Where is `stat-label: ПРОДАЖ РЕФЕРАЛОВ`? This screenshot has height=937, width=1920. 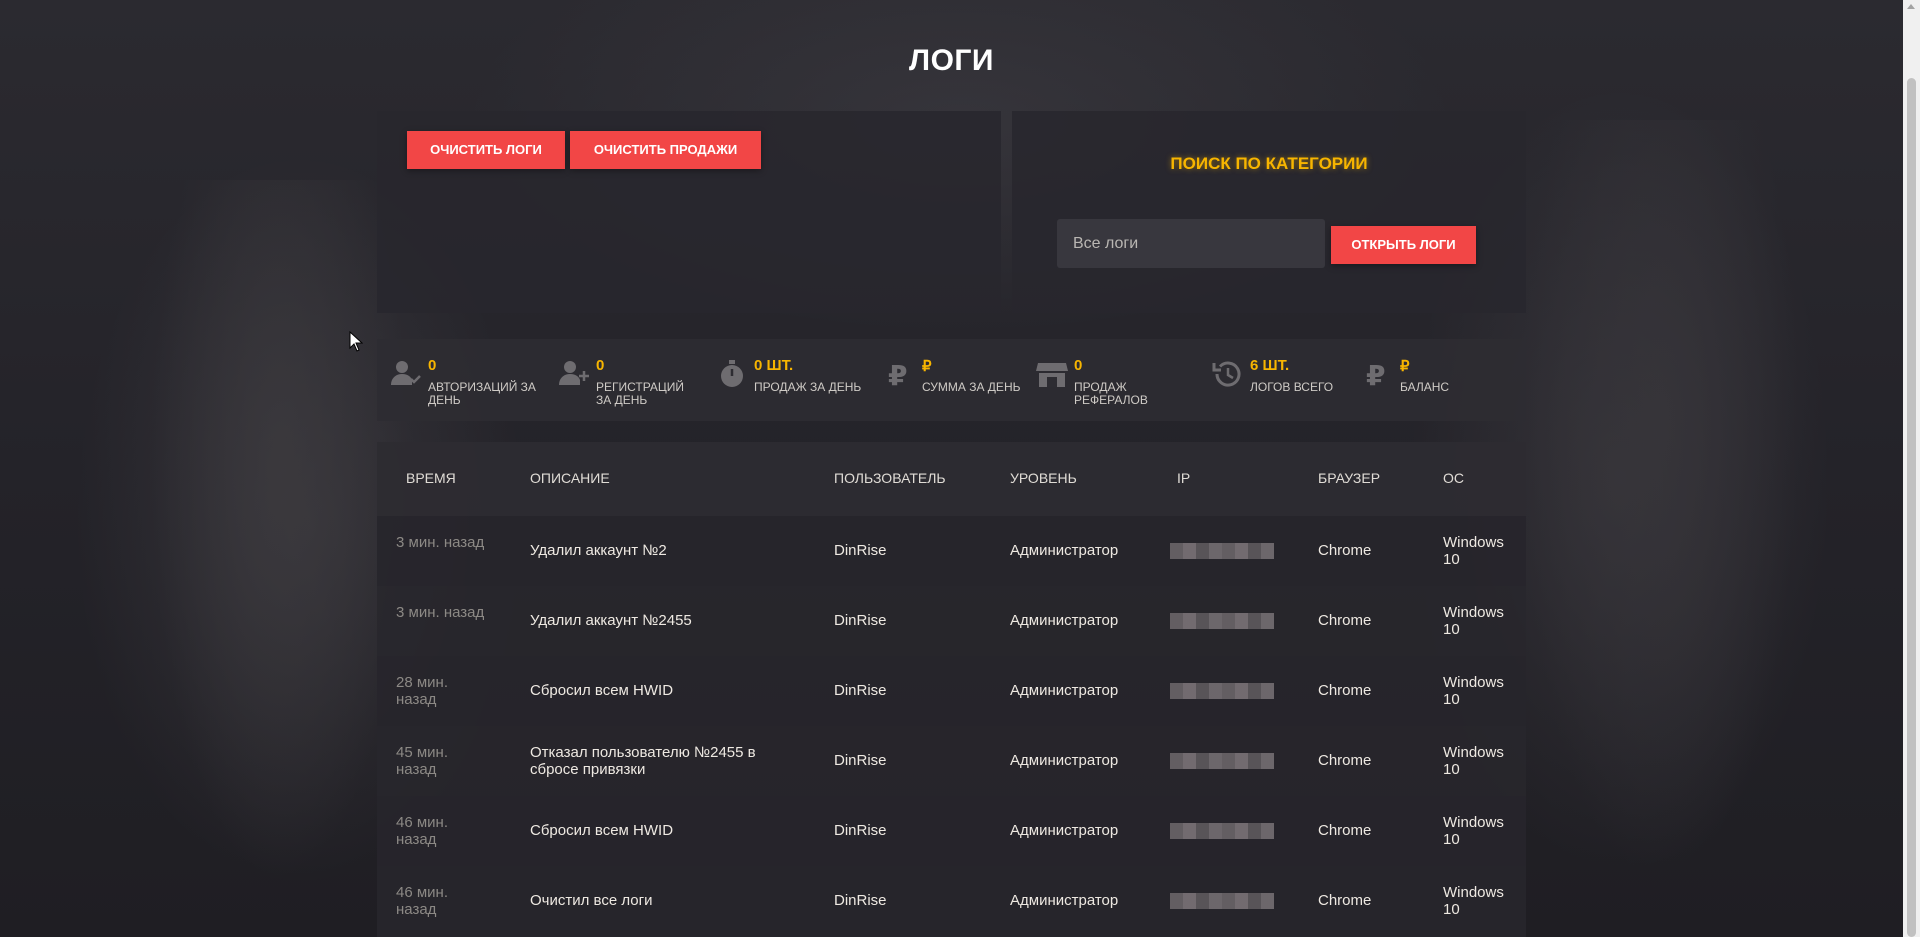
stat-label: ПРОДАЖ РЕФЕРАЛОВ is located at coordinates (1111, 393).